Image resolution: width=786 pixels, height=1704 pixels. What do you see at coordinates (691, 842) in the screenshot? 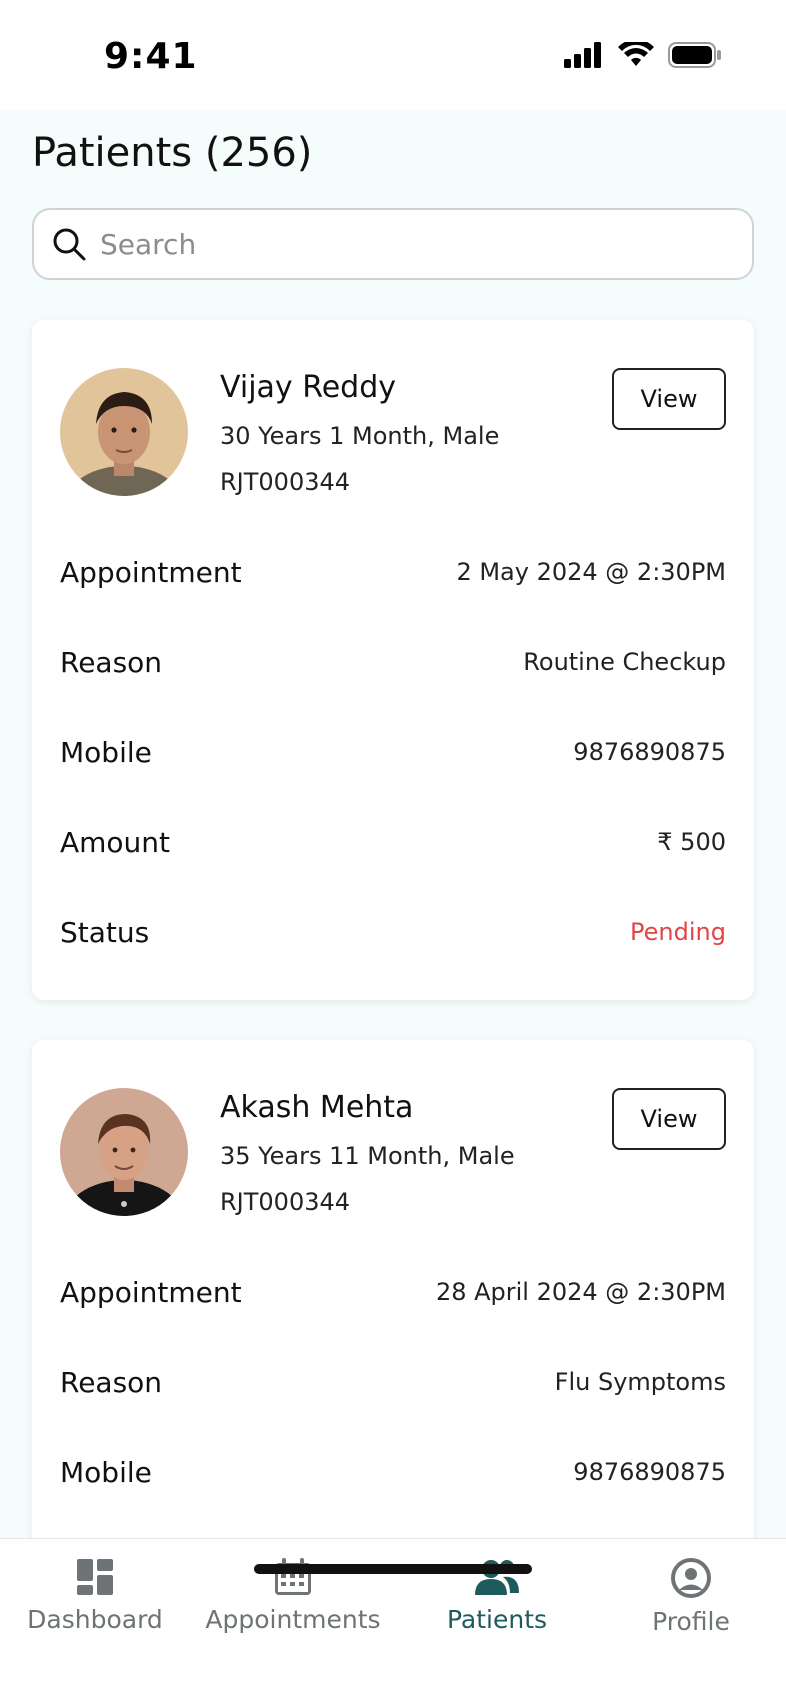
I see `field-value: ₹ 500` at bounding box center [691, 842].